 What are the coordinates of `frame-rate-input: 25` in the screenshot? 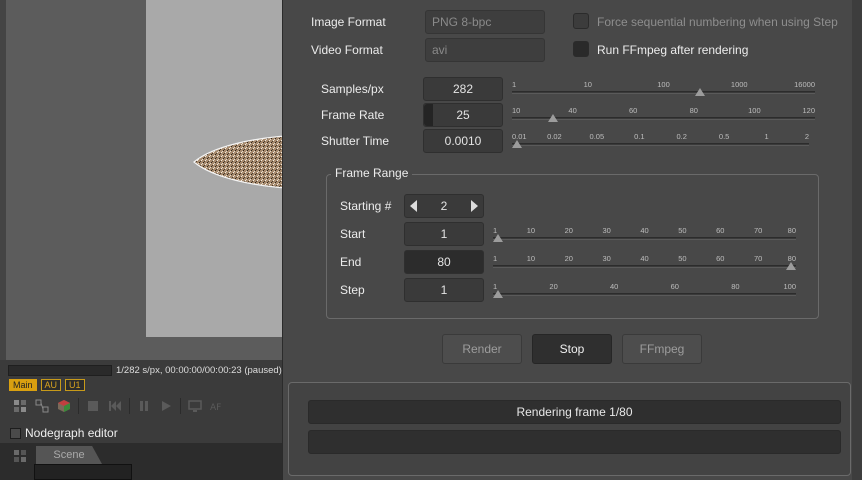 It's located at (463, 115).